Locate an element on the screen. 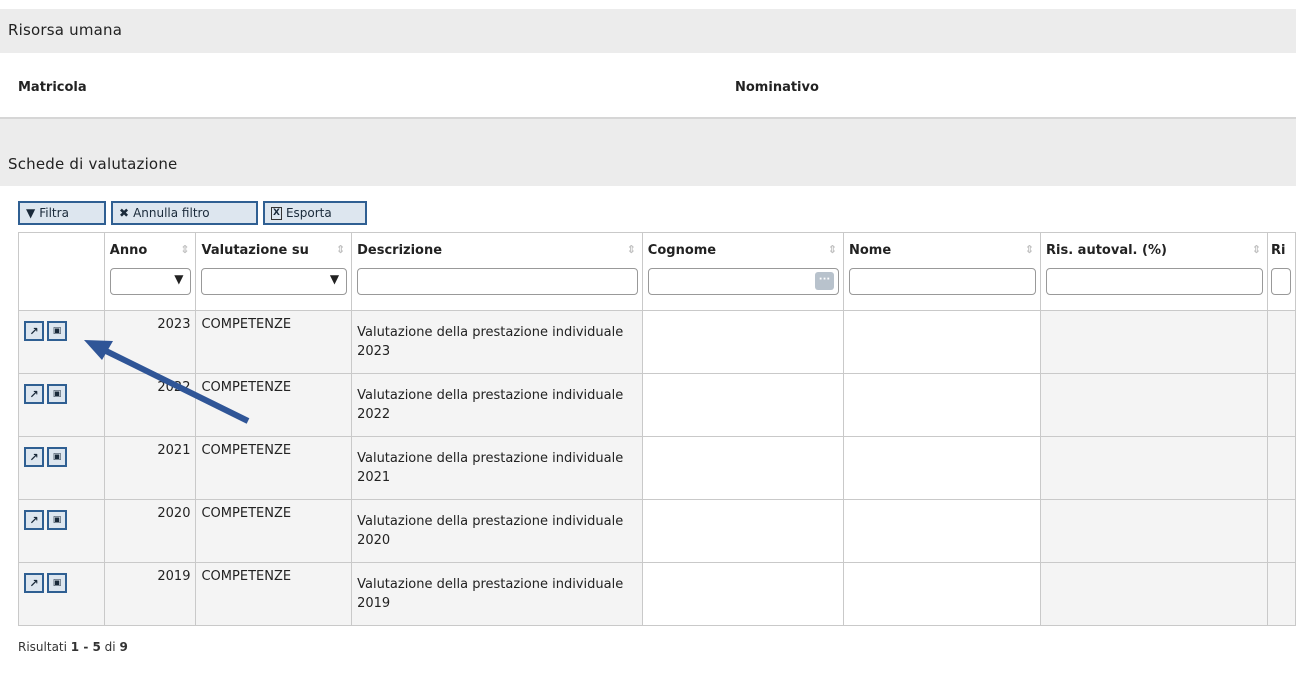 This screenshot has height=673, width=1296. column-anno: Anno ⇕ ▼ is located at coordinates (150, 271).